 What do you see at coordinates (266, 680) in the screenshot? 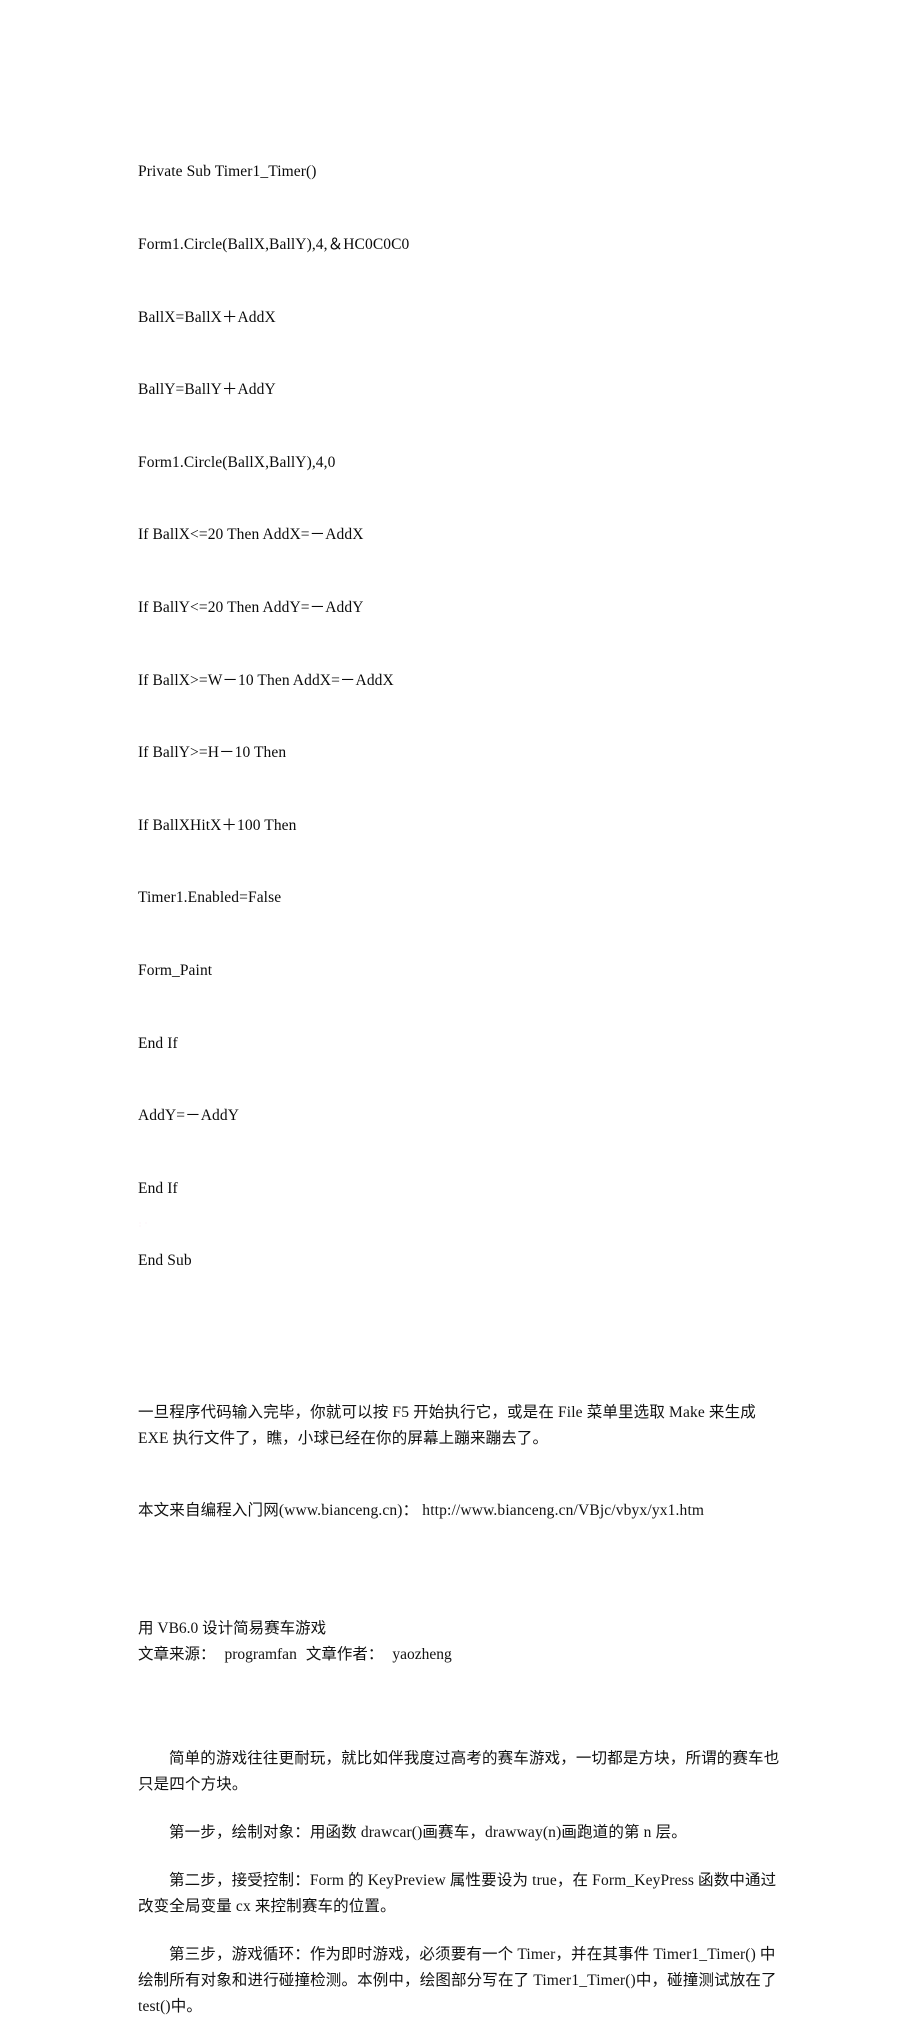
I see `code-line: If BallX>=W－10 Then AddX=－AddX` at bounding box center [266, 680].